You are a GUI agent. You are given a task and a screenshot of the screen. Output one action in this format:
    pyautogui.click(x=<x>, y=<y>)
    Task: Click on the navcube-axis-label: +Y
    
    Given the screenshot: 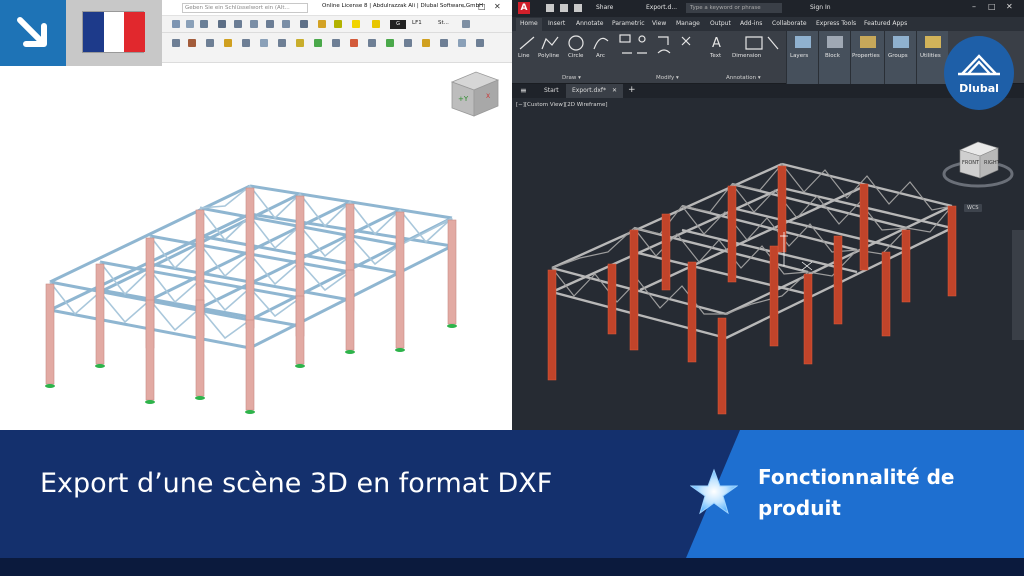 What is the action you would take?
    pyautogui.click(x=463, y=99)
    